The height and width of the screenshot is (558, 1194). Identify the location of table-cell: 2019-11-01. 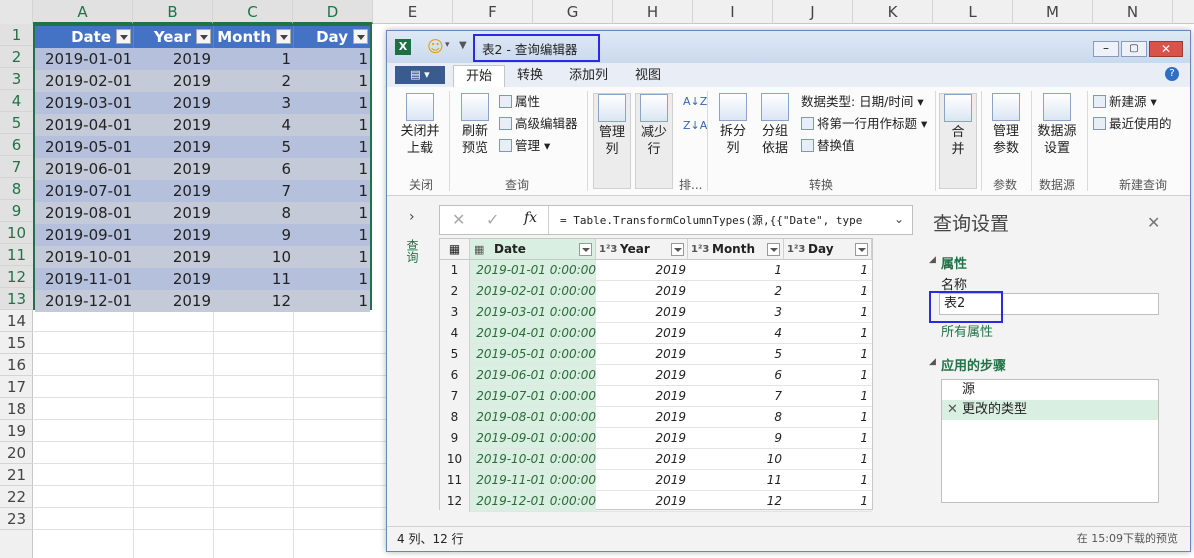
(88, 279).